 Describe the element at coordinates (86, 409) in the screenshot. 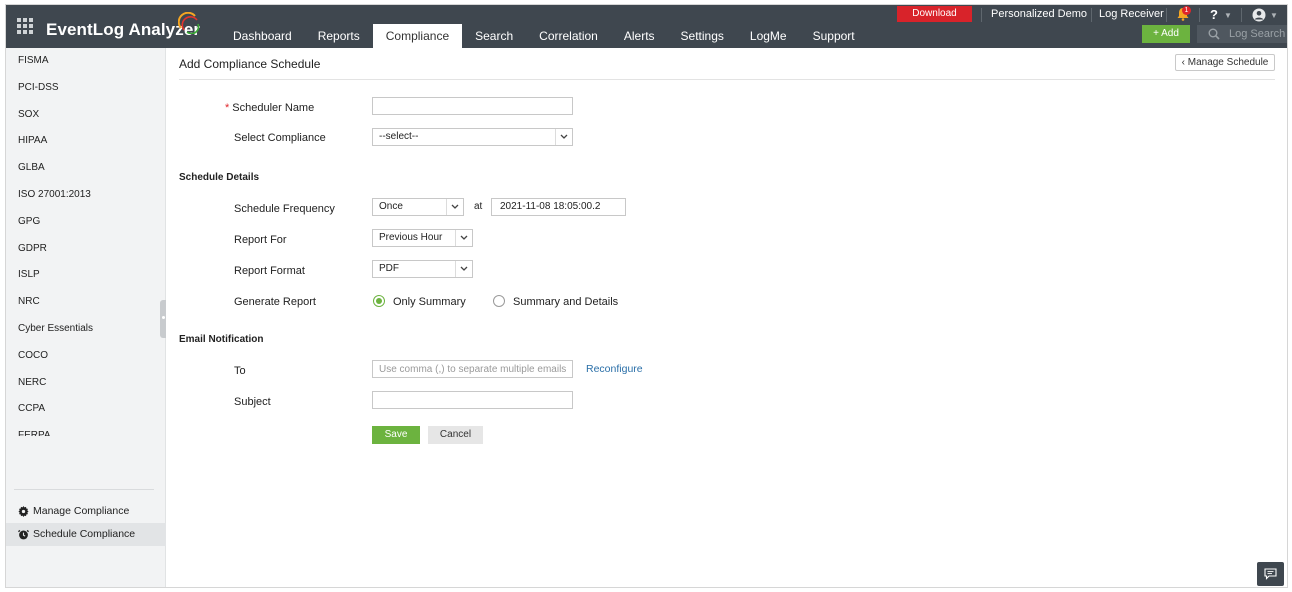

I see `sidebar-item-ccpa: CCPA` at that location.